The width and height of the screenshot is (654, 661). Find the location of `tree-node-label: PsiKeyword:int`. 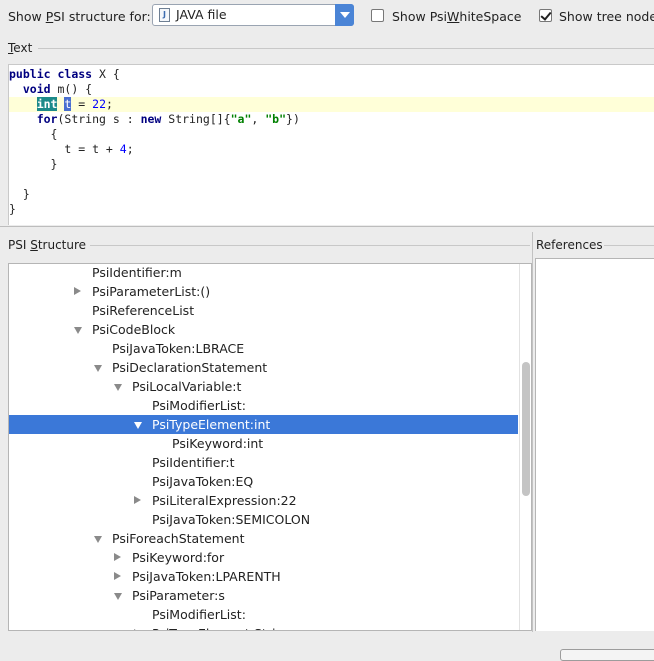

tree-node-label: PsiKeyword:int is located at coordinates (218, 443).